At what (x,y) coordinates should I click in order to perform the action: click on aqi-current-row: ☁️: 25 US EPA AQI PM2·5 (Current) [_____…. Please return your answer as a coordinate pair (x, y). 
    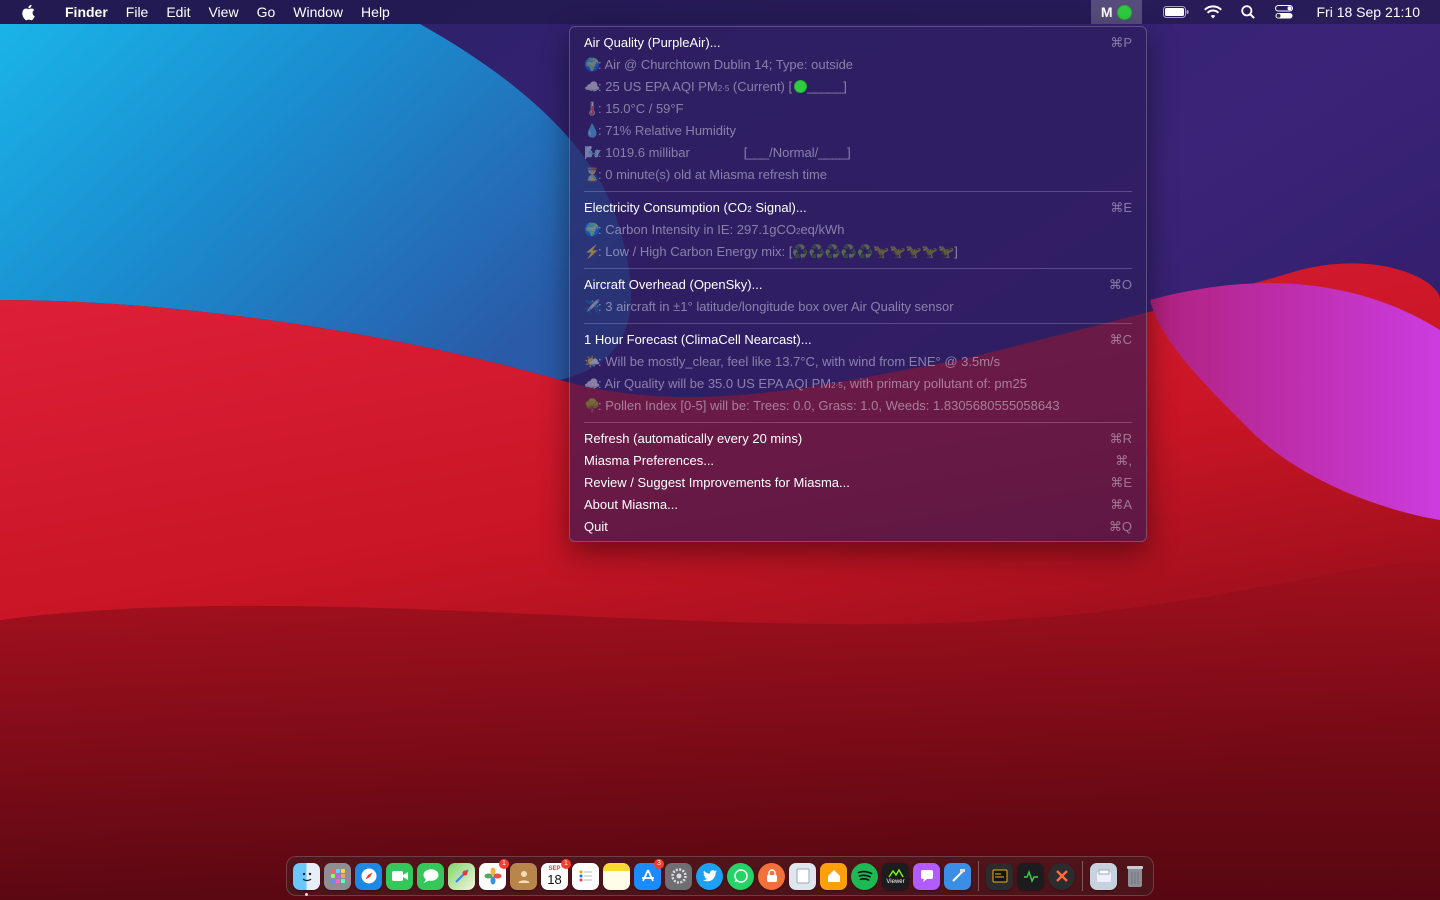
    Looking at the image, I should click on (858, 87).